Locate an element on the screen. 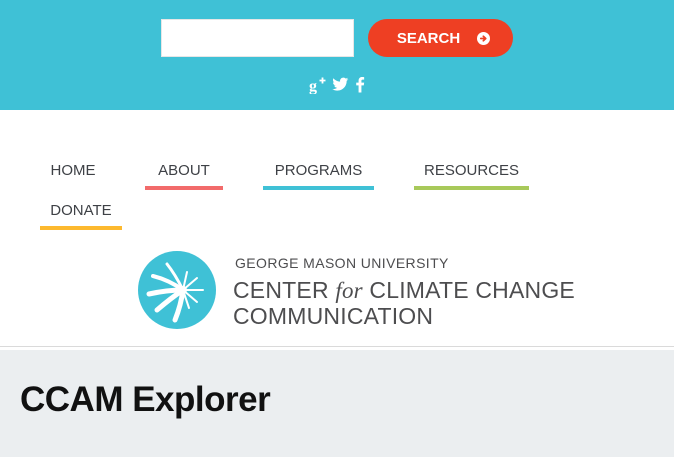 The width and height of the screenshot is (674, 457). nav-about: ABOUT is located at coordinates (184, 176).